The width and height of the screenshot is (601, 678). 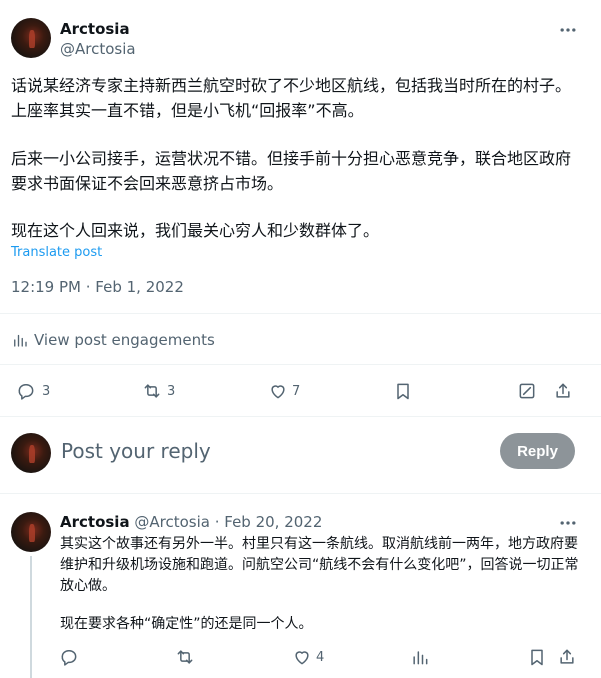 What do you see at coordinates (537, 451) in the screenshot?
I see `reply-button: Reply` at bounding box center [537, 451].